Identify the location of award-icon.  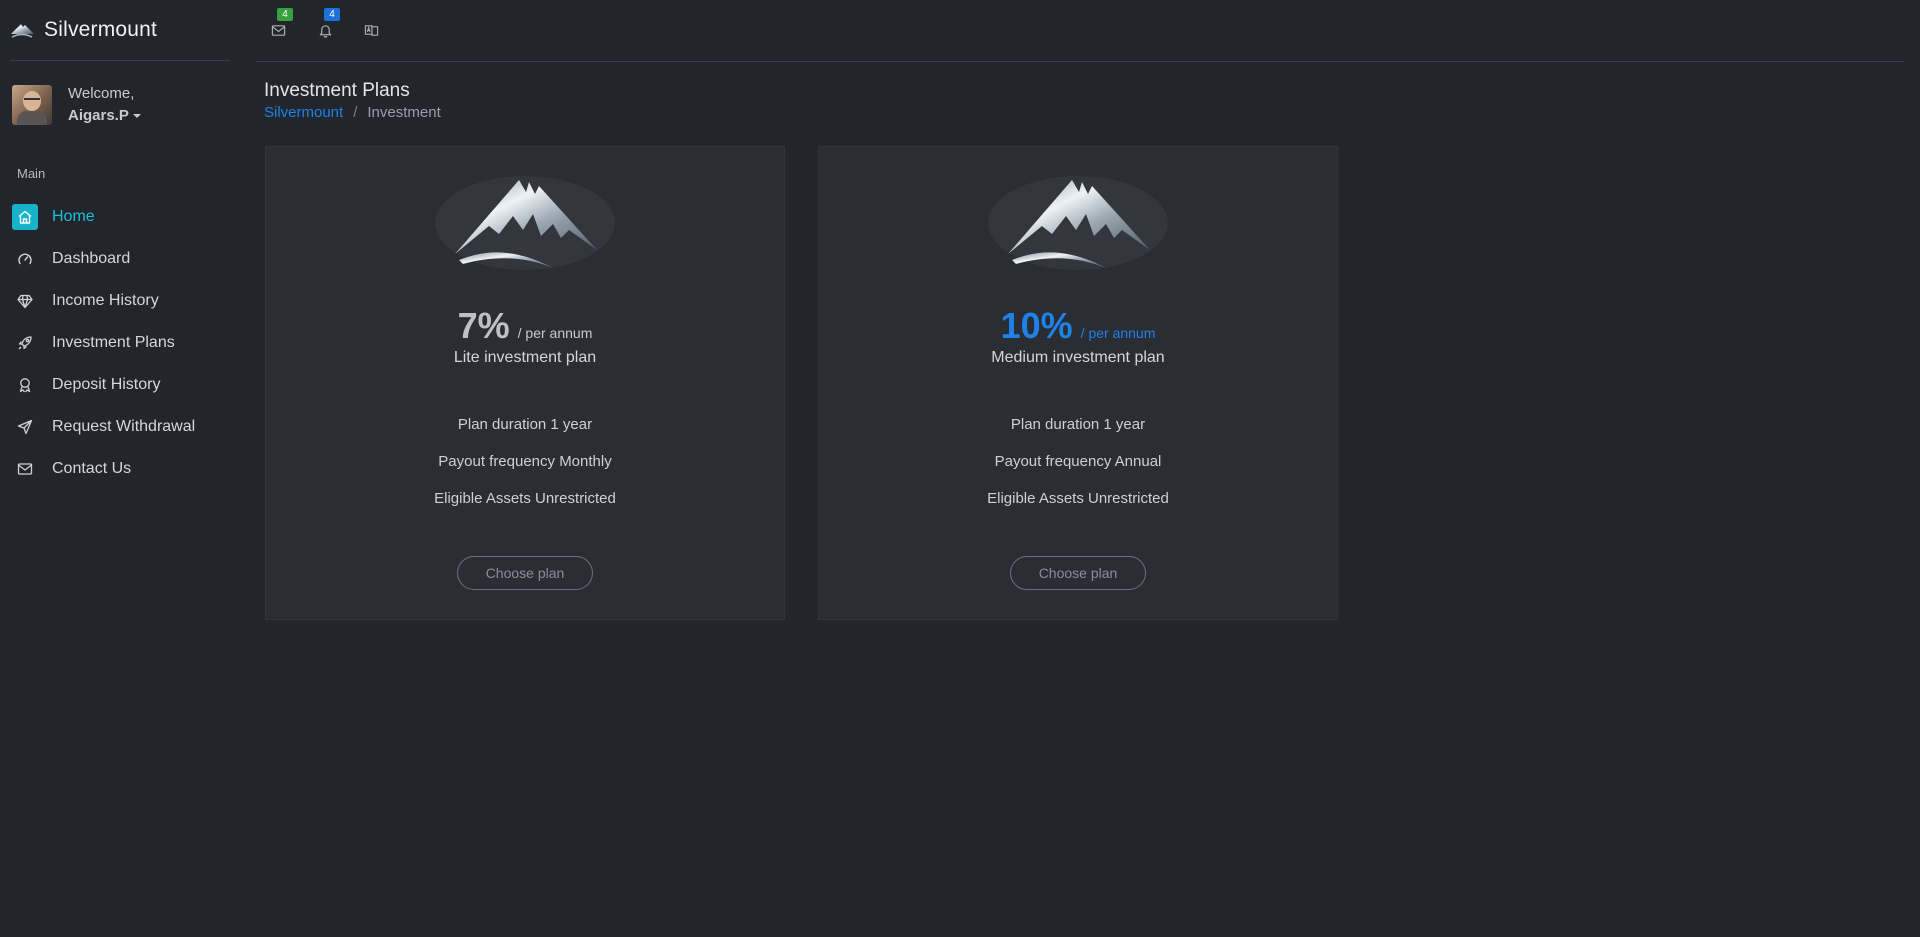
(25, 385).